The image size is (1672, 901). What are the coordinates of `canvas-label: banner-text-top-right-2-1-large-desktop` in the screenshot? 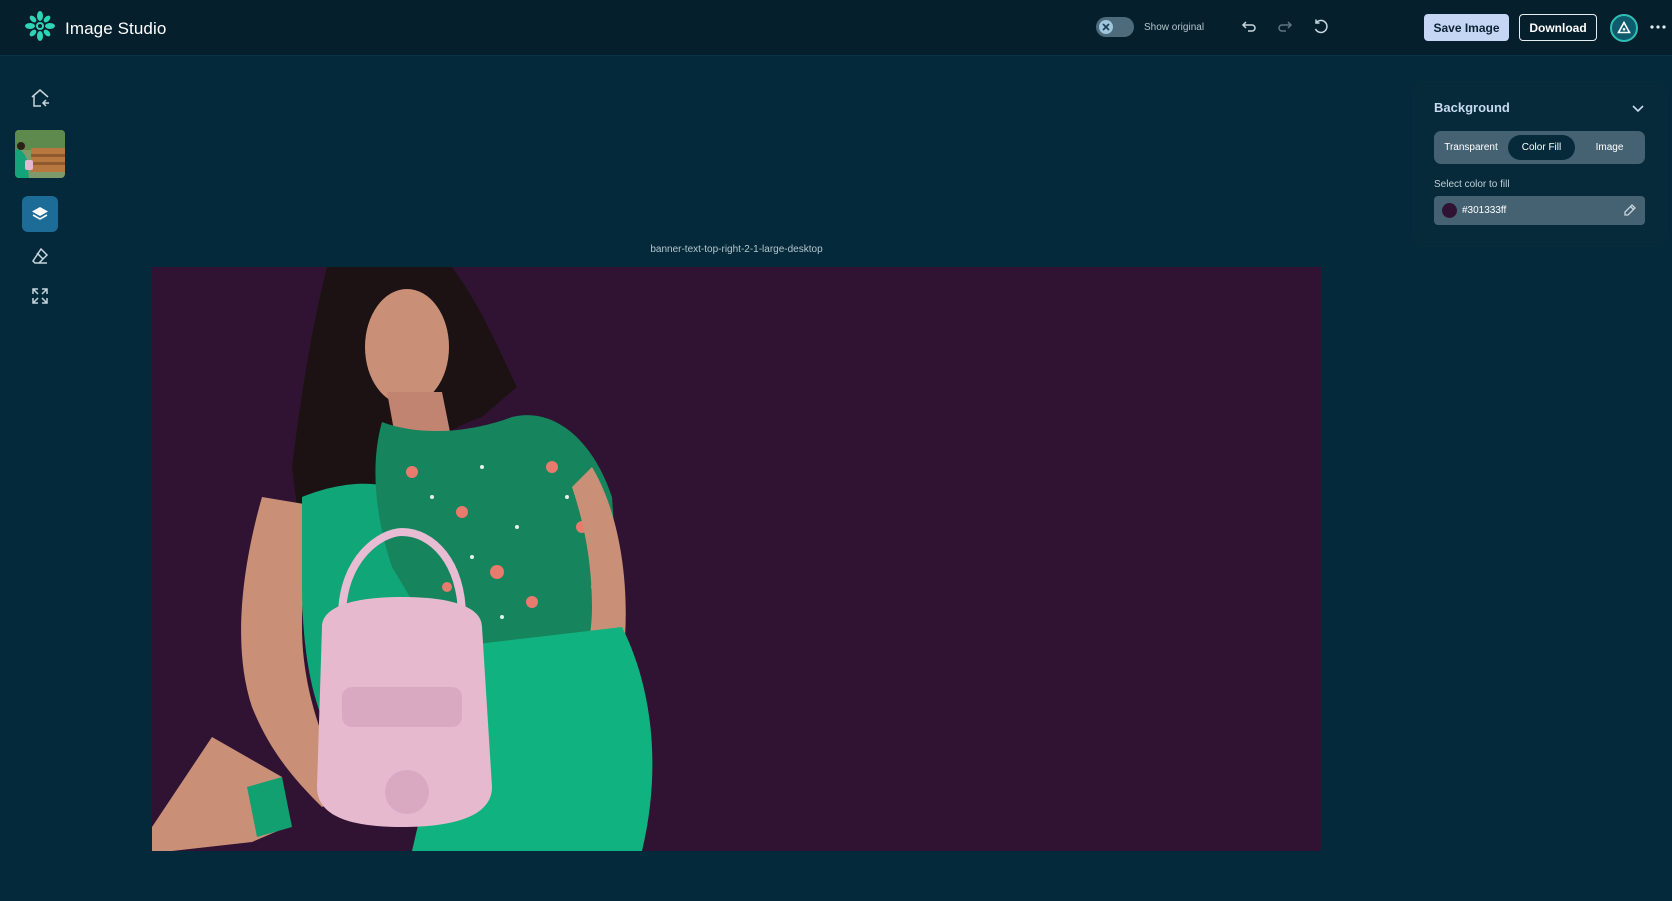 It's located at (736, 249).